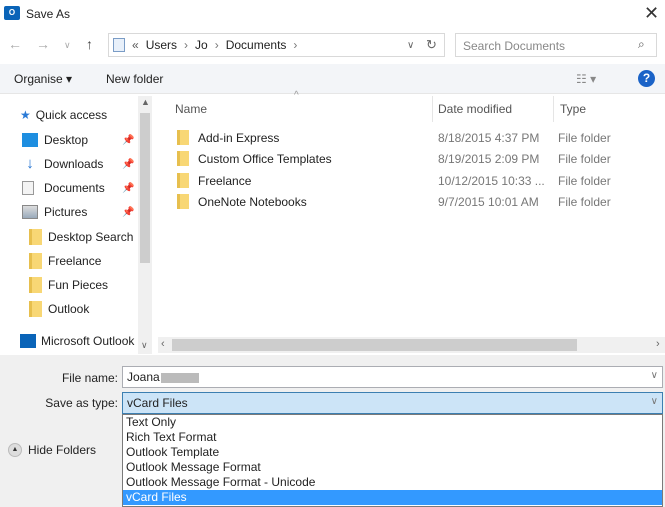 This screenshot has height=507, width=665. What do you see at coordinates (67, 45) in the screenshot?
I see `recent-locations-chevron-icon: ∨` at bounding box center [67, 45].